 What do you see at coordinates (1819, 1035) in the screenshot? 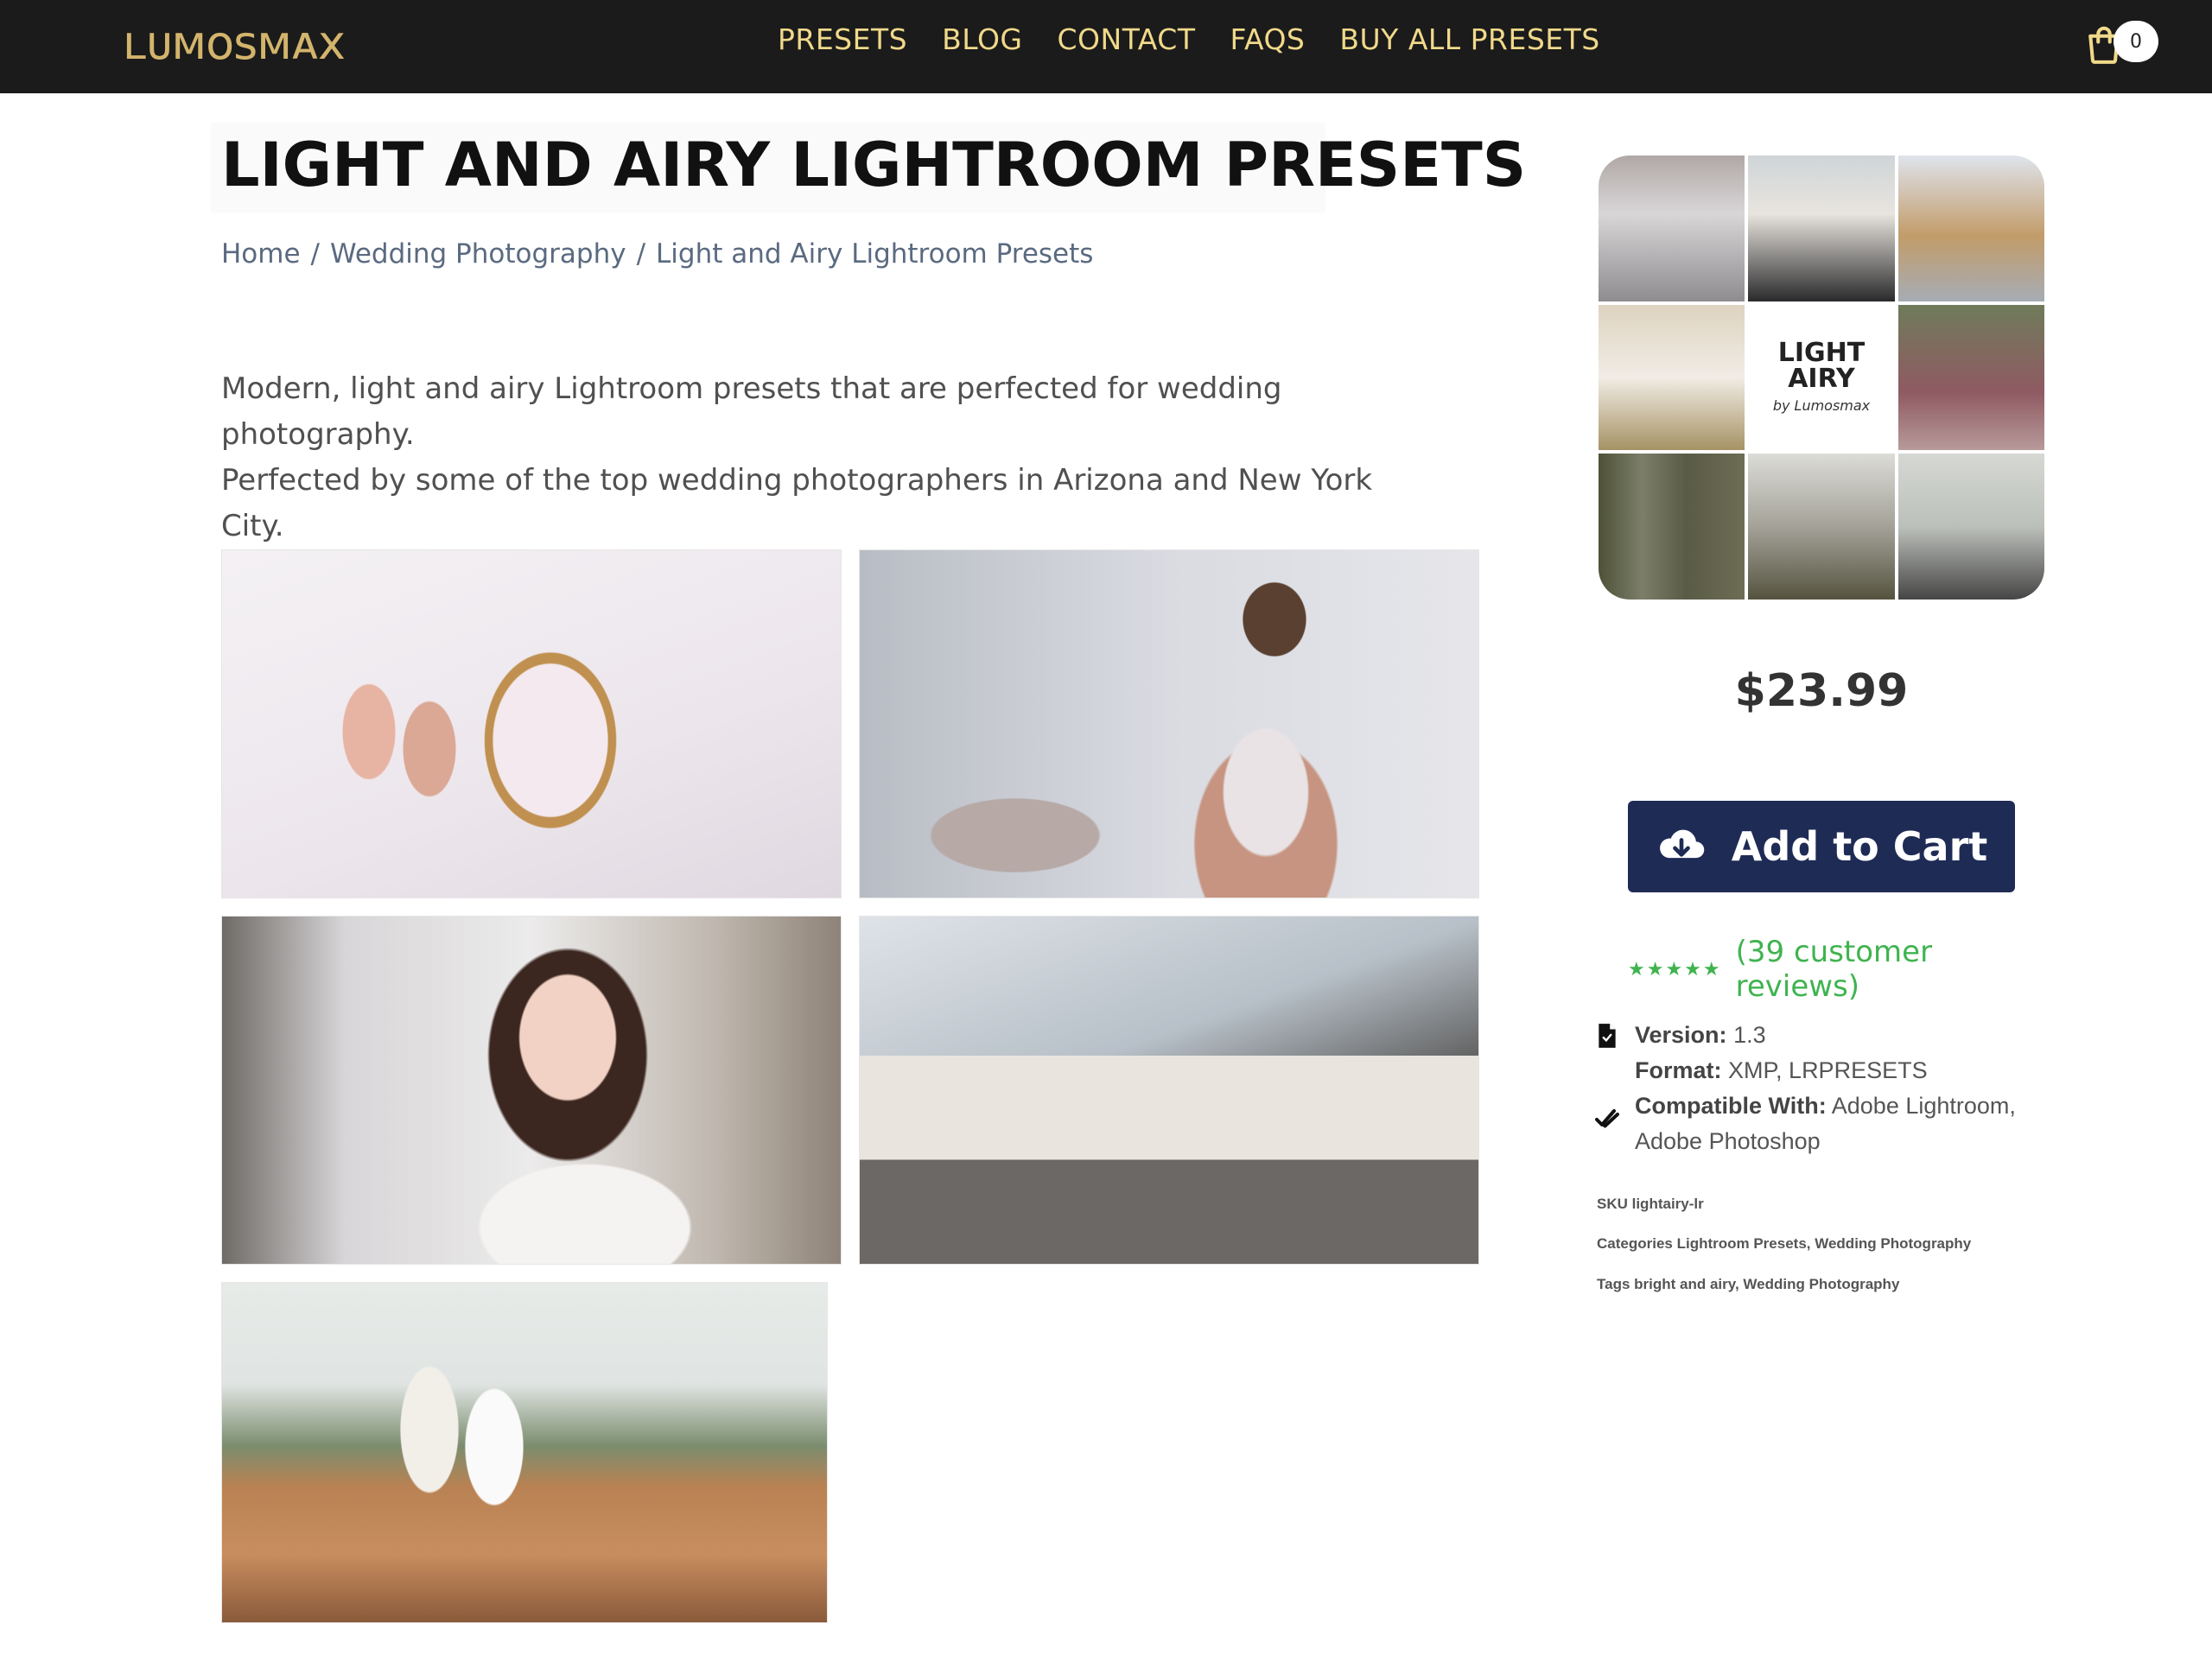
I see `spec-version: Version: 1.3` at bounding box center [1819, 1035].